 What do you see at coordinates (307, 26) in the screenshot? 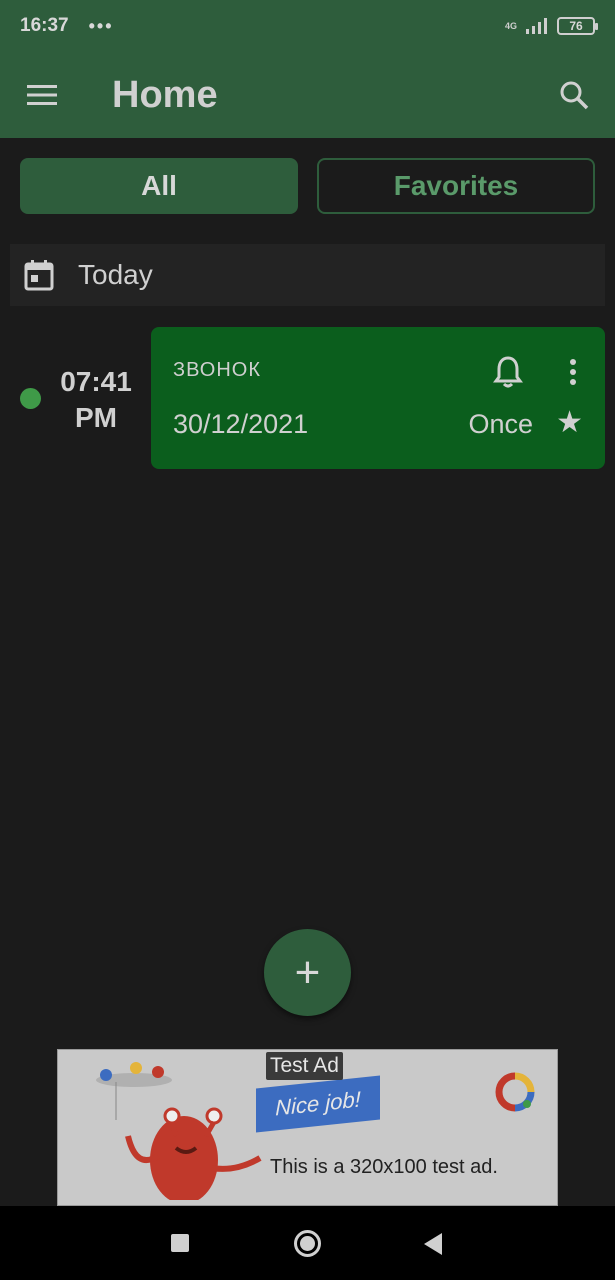
I see `status-bar: 16:37 ••• 4G 76` at bounding box center [307, 26].